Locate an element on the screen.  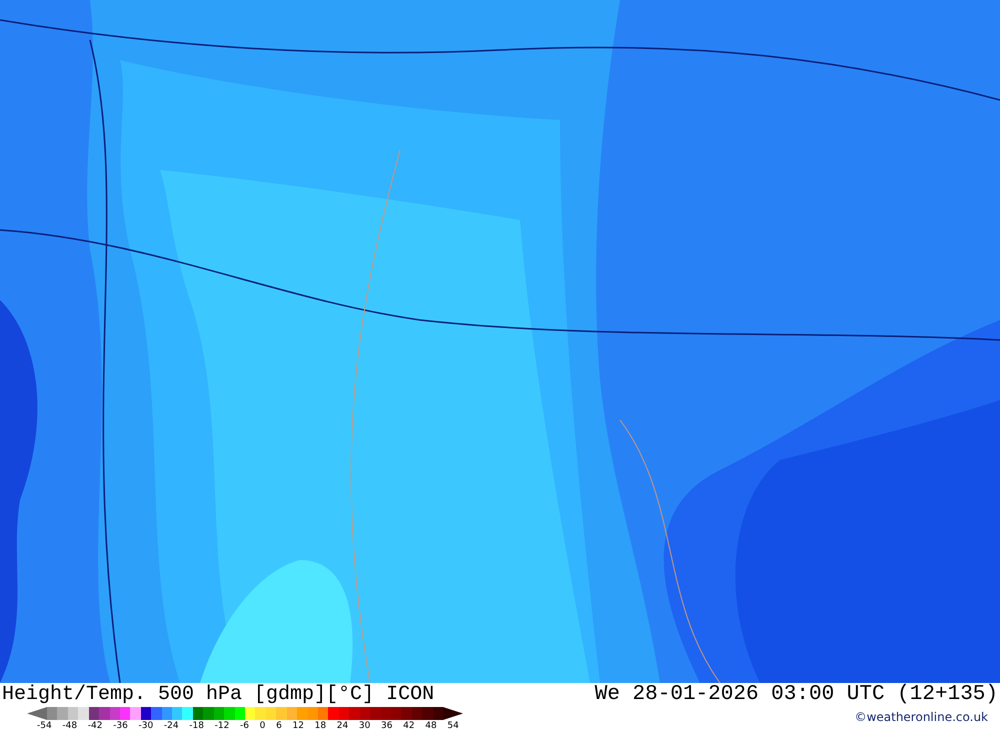
scale-label: 18 is located at coordinates (320, 726).